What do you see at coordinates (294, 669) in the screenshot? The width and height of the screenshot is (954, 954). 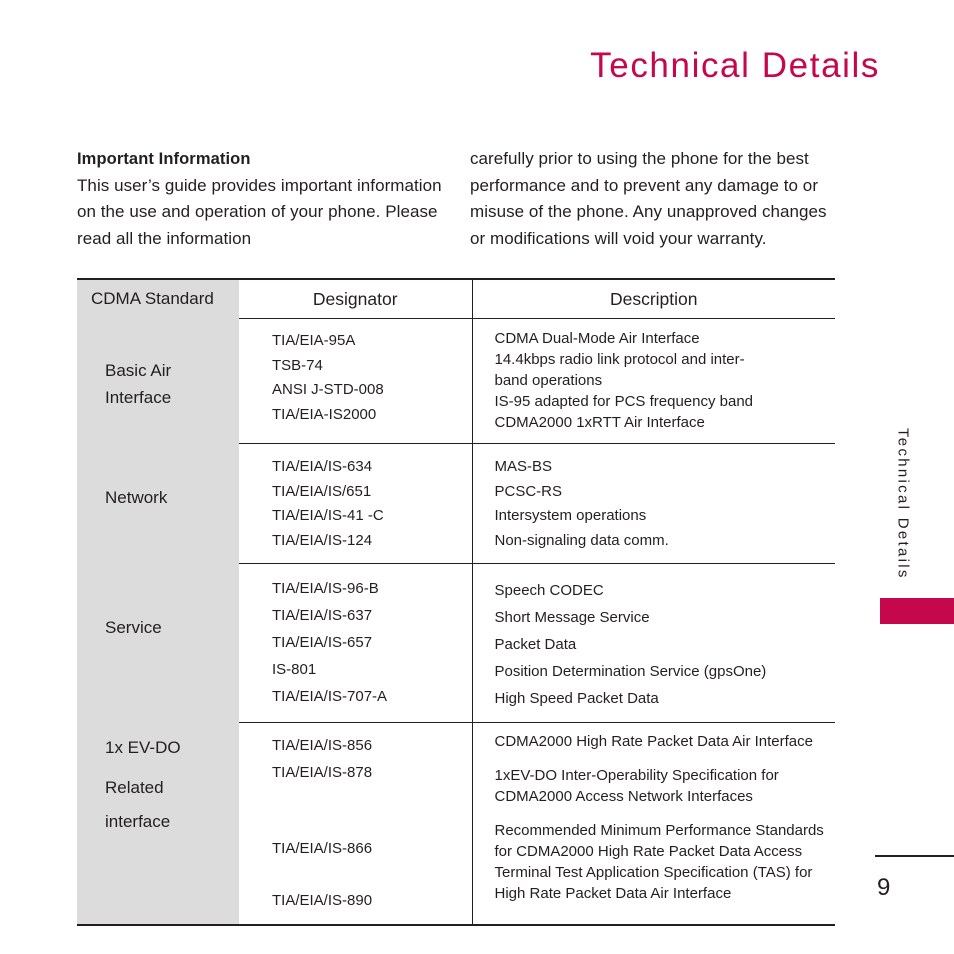 I see `designator-item: IS-801` at bounding box center [294, 669].